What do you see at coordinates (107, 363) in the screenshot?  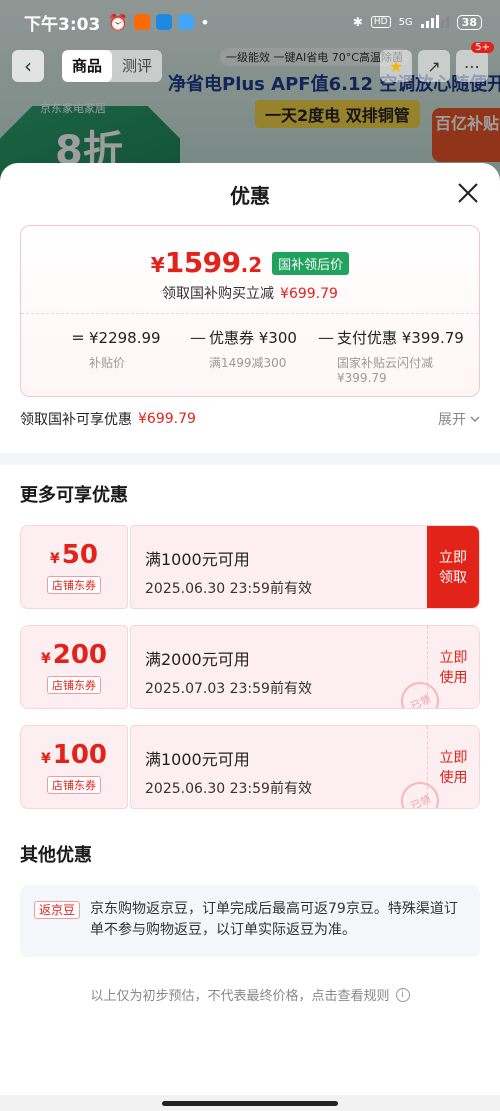 I see `breakdown-label: 补贴价` at bounding box center [107, 363].